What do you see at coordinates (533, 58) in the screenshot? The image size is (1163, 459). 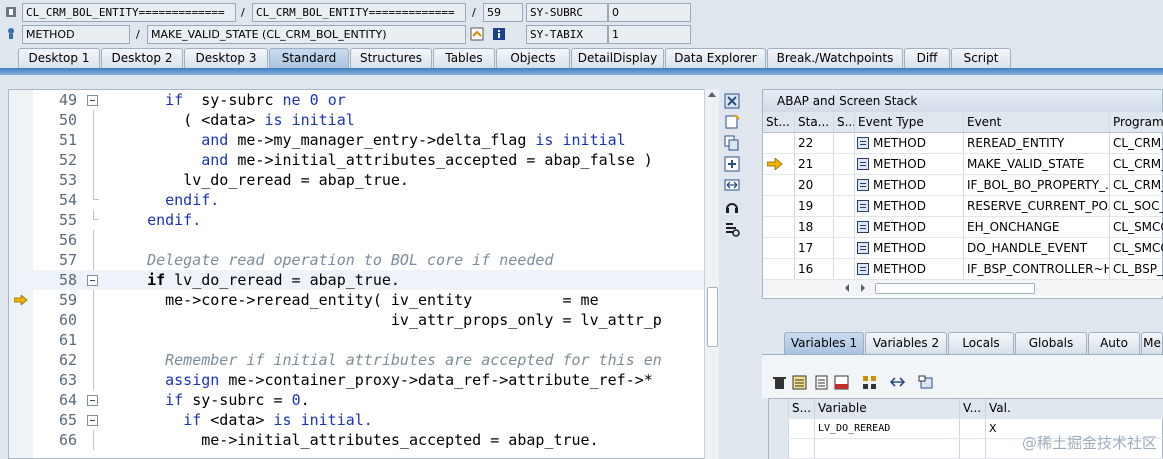 I see `tab-objects: Objects` at bounding box center [533, 58].